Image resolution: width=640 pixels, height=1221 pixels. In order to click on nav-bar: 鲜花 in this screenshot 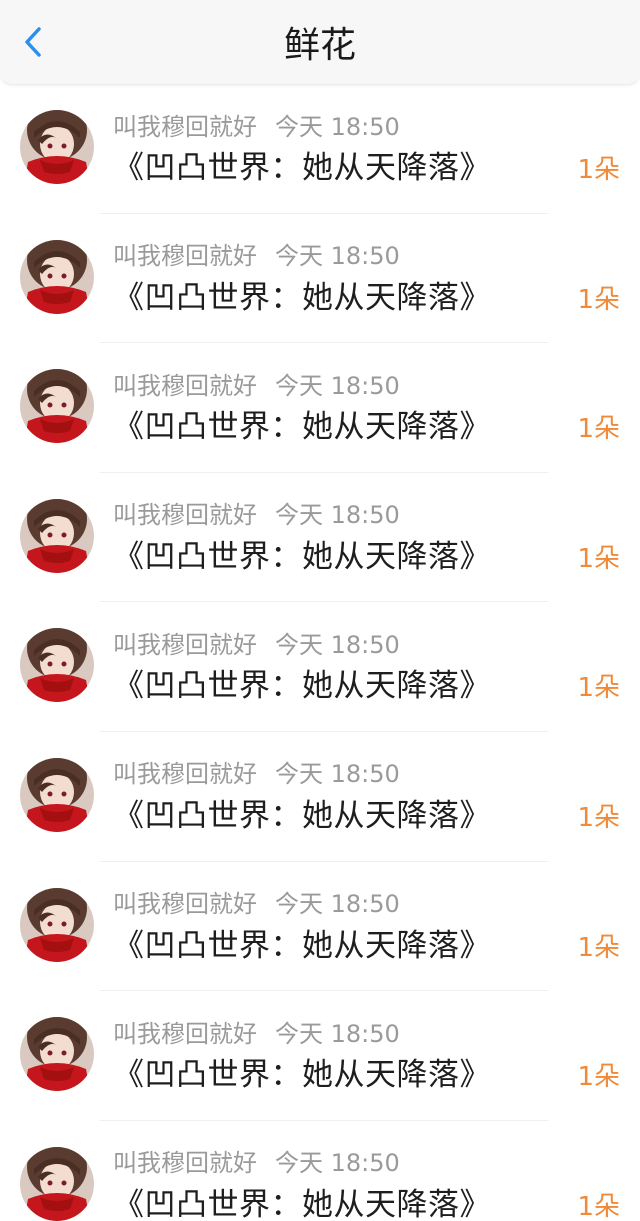, I will do `click(320, 42)`.